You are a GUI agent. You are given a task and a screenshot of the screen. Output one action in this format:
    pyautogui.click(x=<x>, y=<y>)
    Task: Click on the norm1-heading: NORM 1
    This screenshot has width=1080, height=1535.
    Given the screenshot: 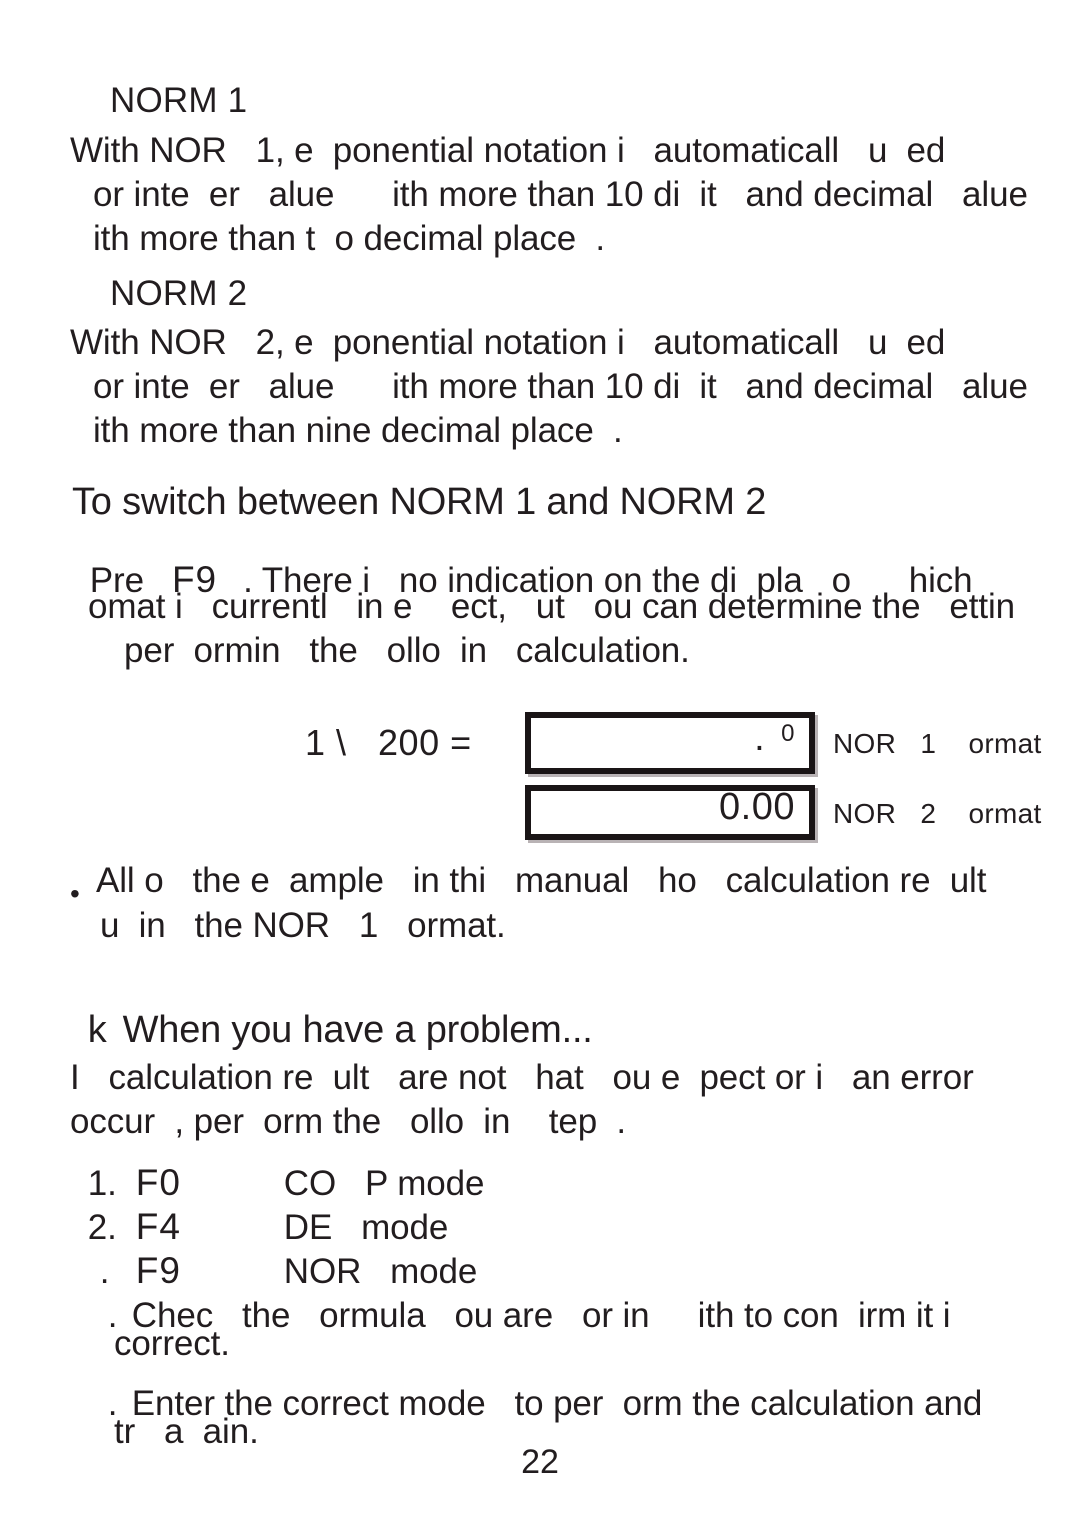 What is the action you would take?
    pyautogui.click(x=179, y=100)
    